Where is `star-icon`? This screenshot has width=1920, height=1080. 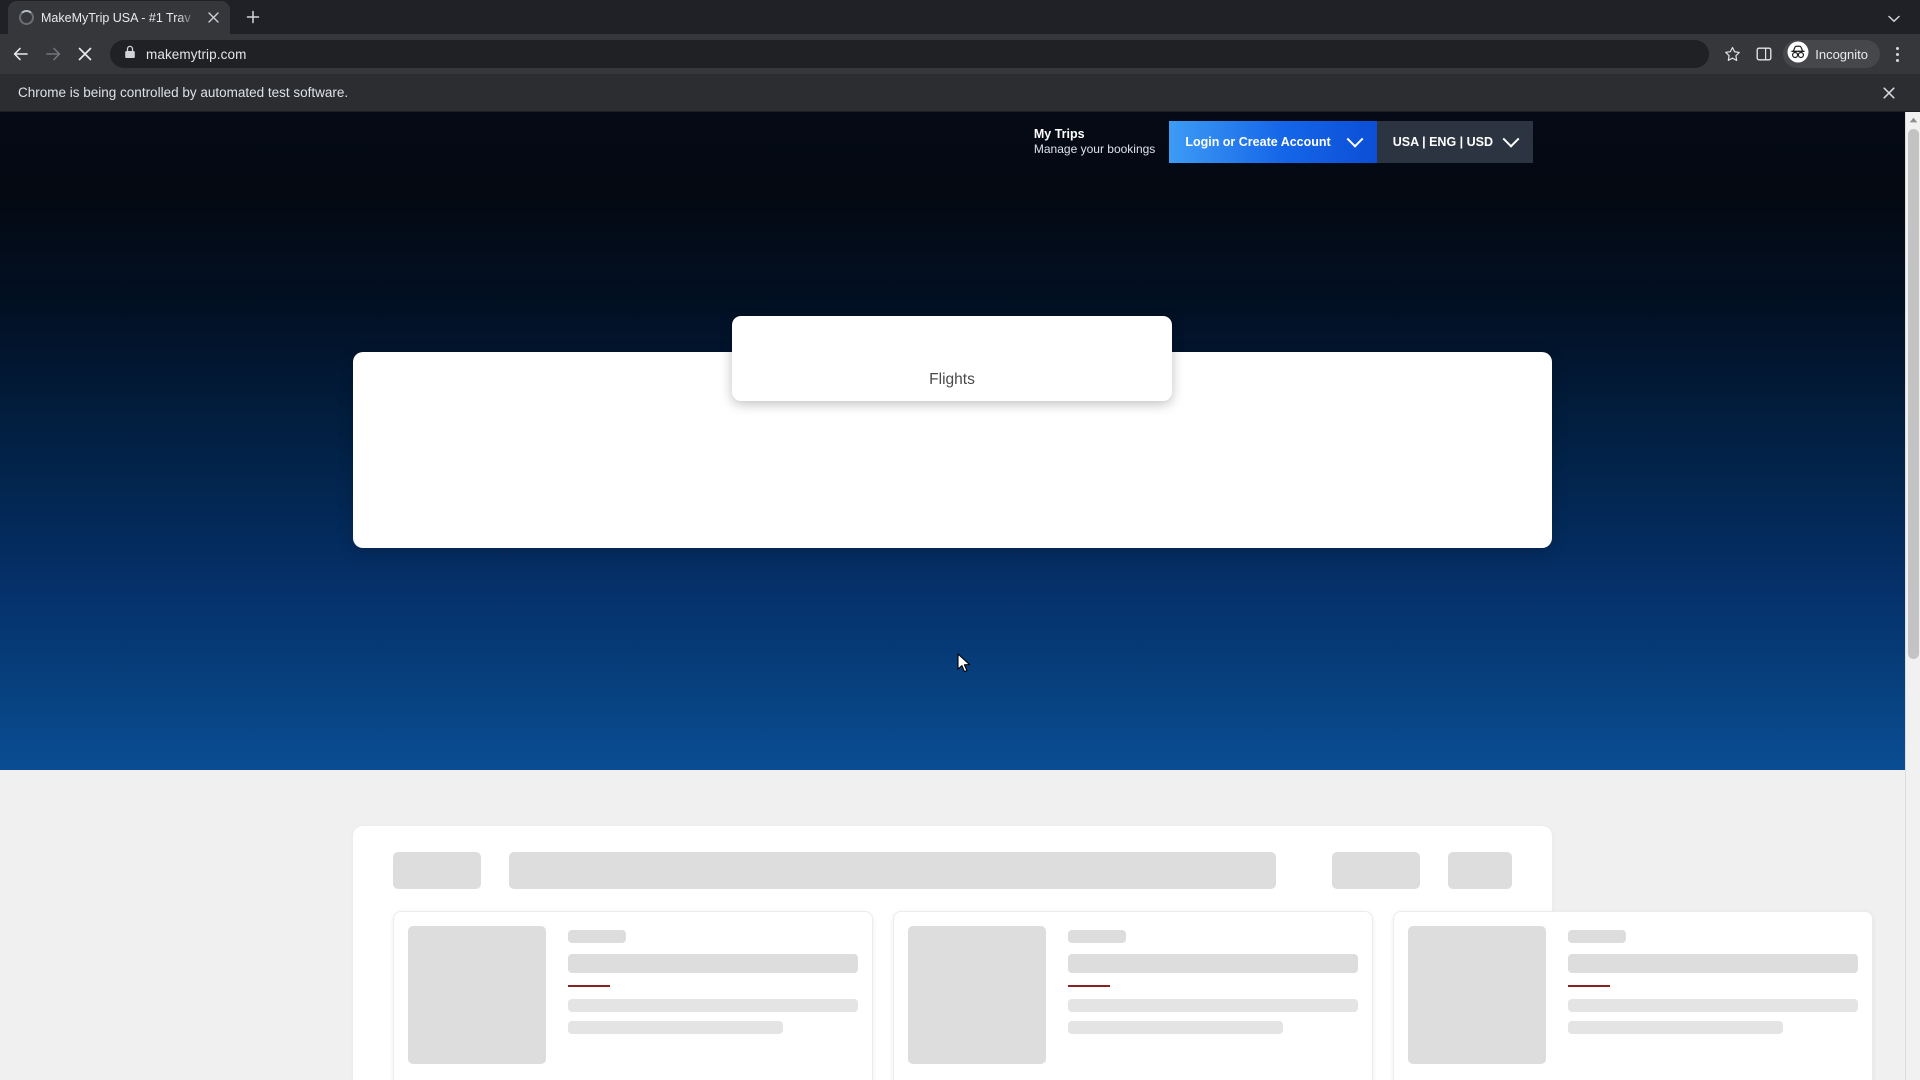 star-icon is located at coordinates (1732, 54).